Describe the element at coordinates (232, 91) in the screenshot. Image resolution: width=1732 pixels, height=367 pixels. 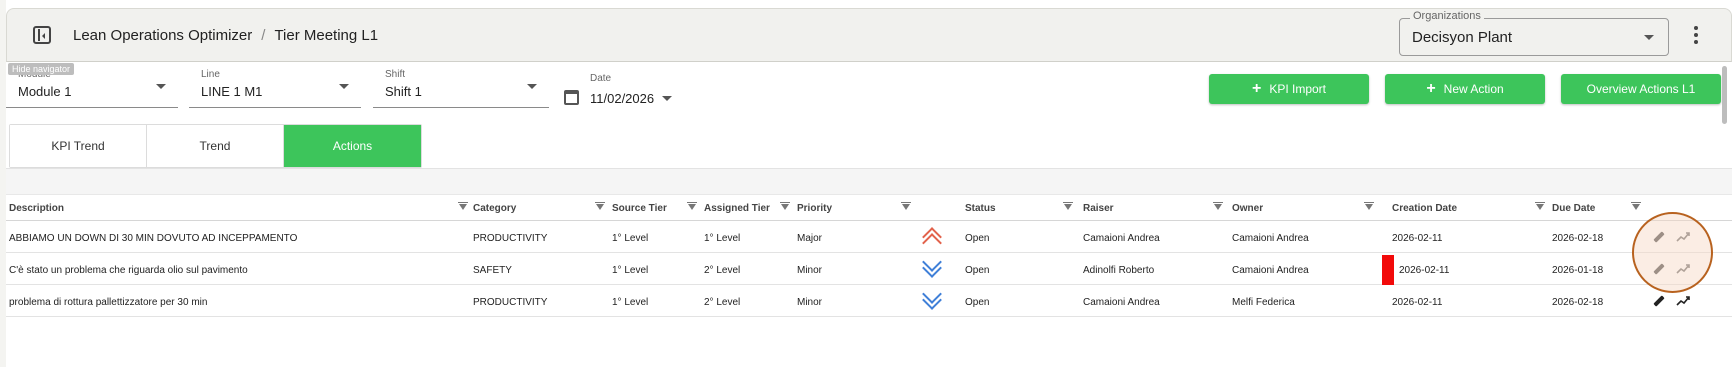
I see `line-value: LINE 1 M1` at that location.